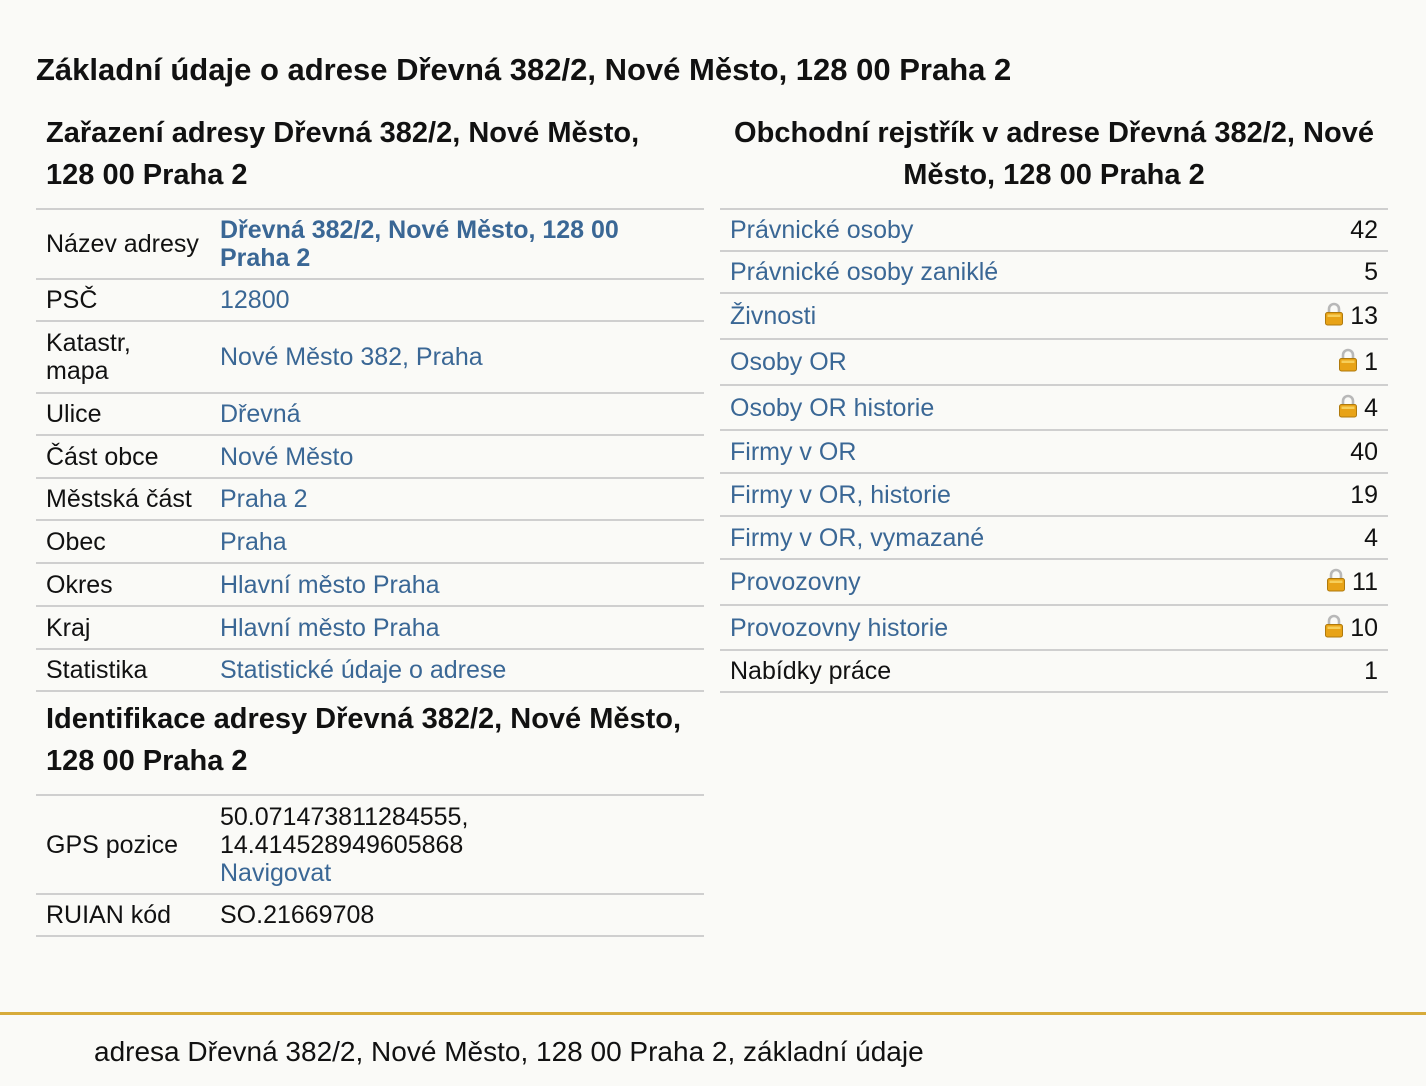 This screenshot has width=1426, height=1086. What do you see at coordinates (1054, 316) in the screenshot?
I see `table-row: Živnosti 13` at bounding box center [1054, 316].